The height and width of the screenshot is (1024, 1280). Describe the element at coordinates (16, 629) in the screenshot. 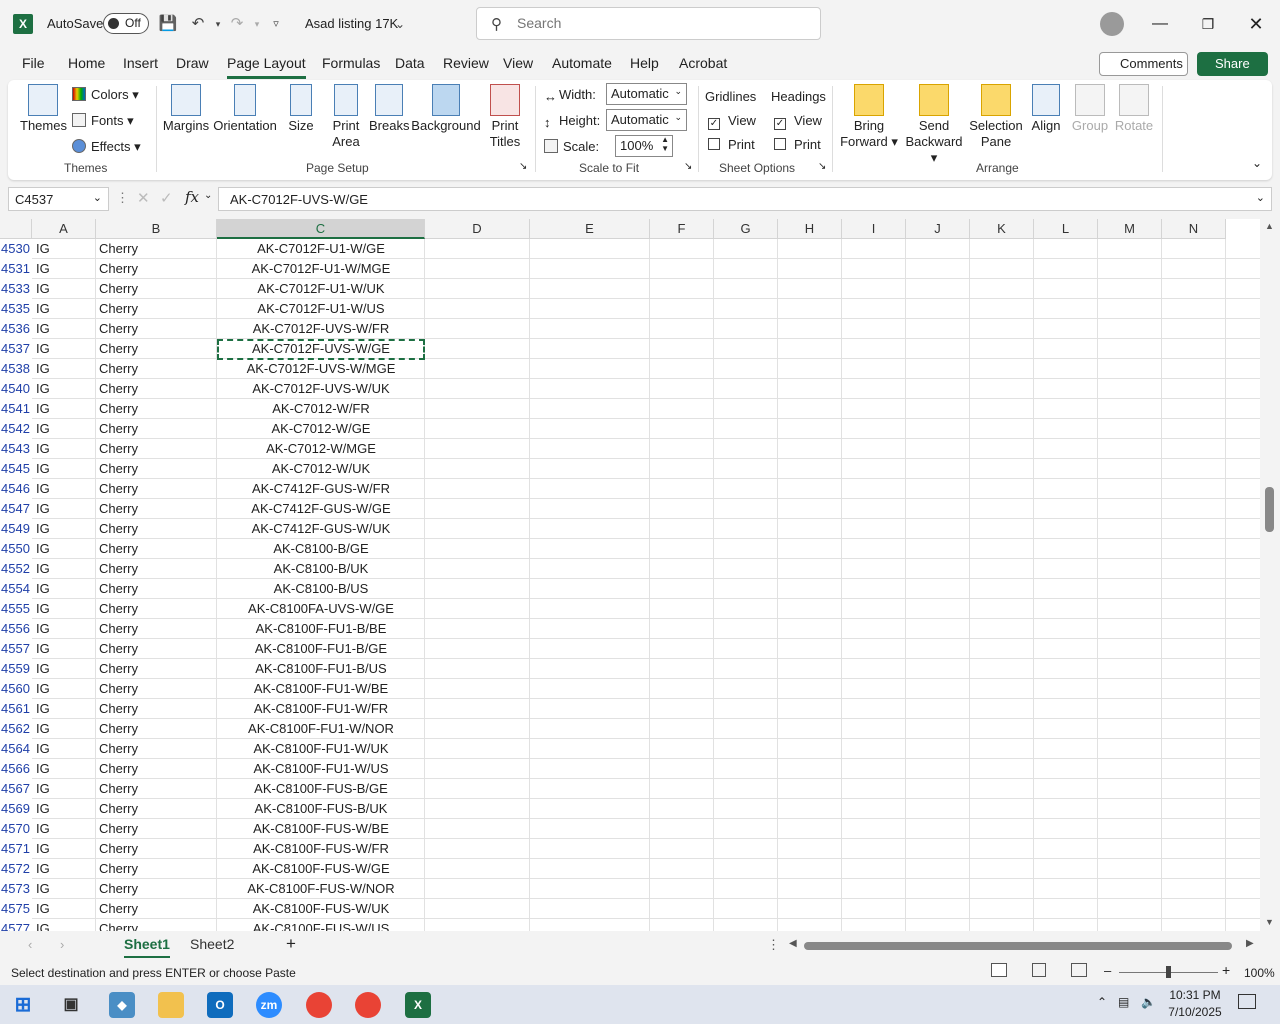

I see `row-header: 4556` at that location.